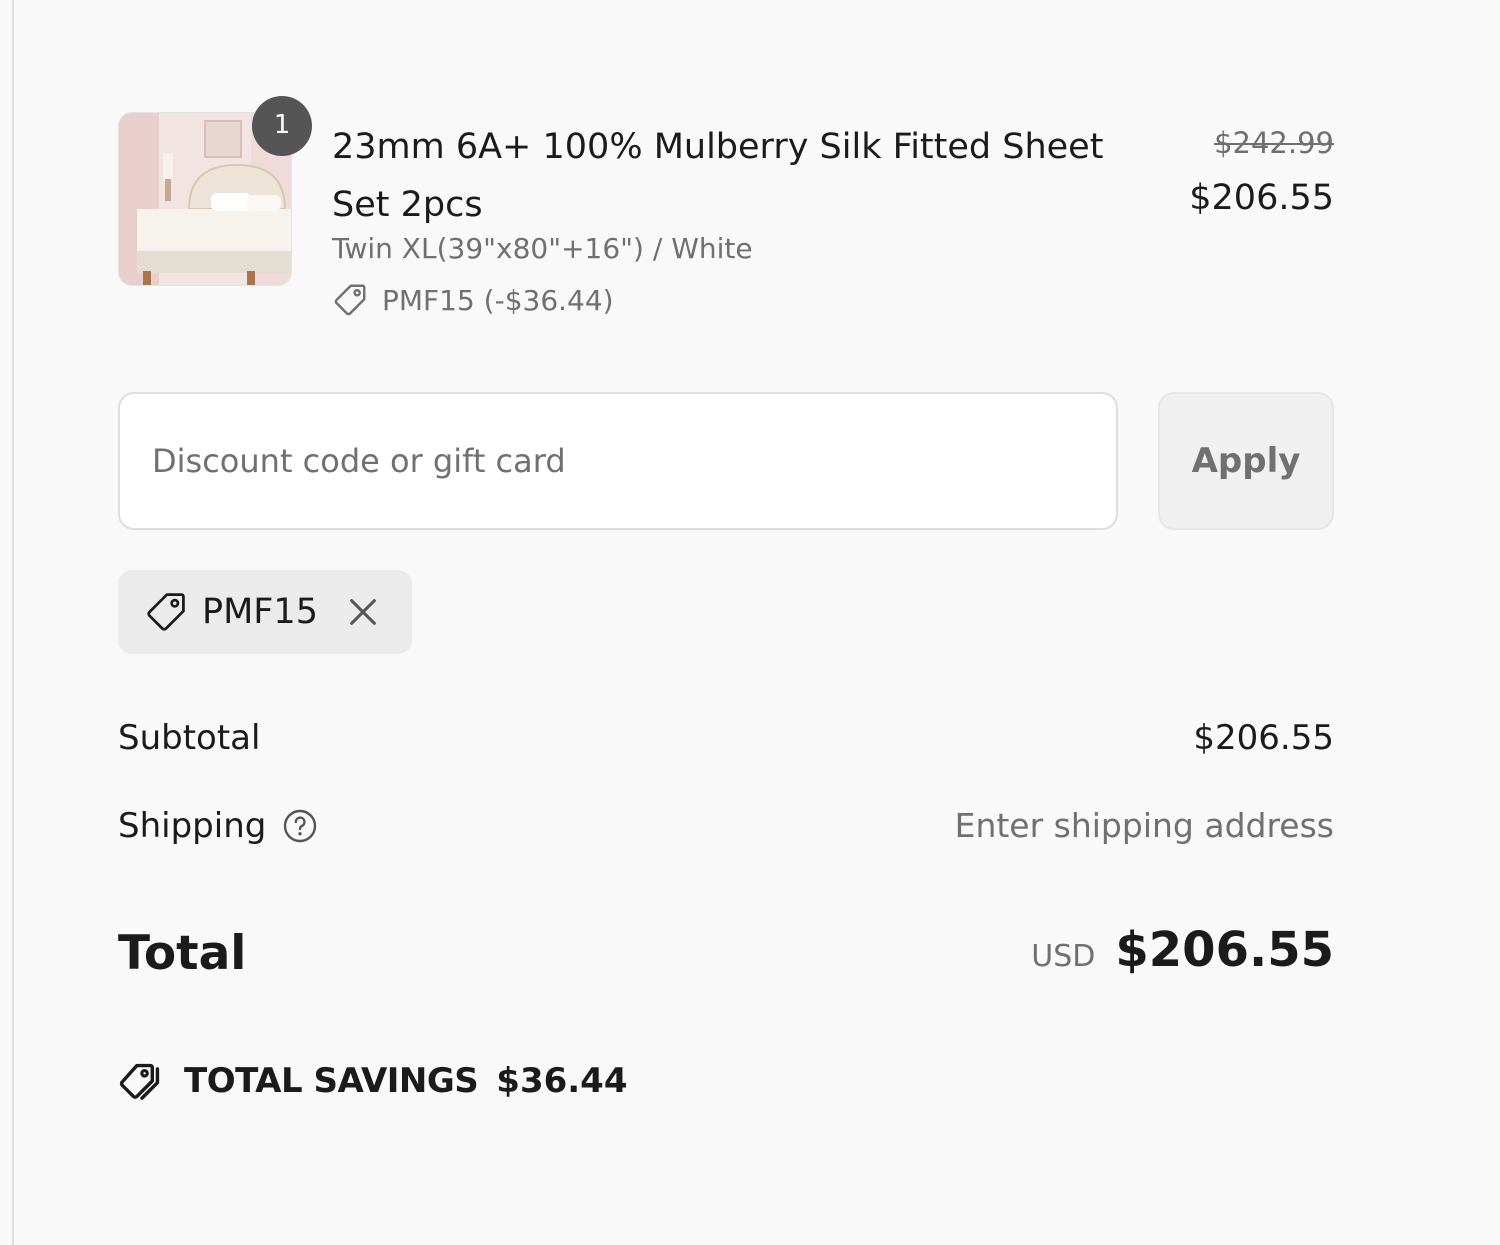 The image size is (1500, 1245). What do you see at coordinates (282, 126) in the screenshot?
I see `quantity-badge: 1` at bounding box center [282, 126].